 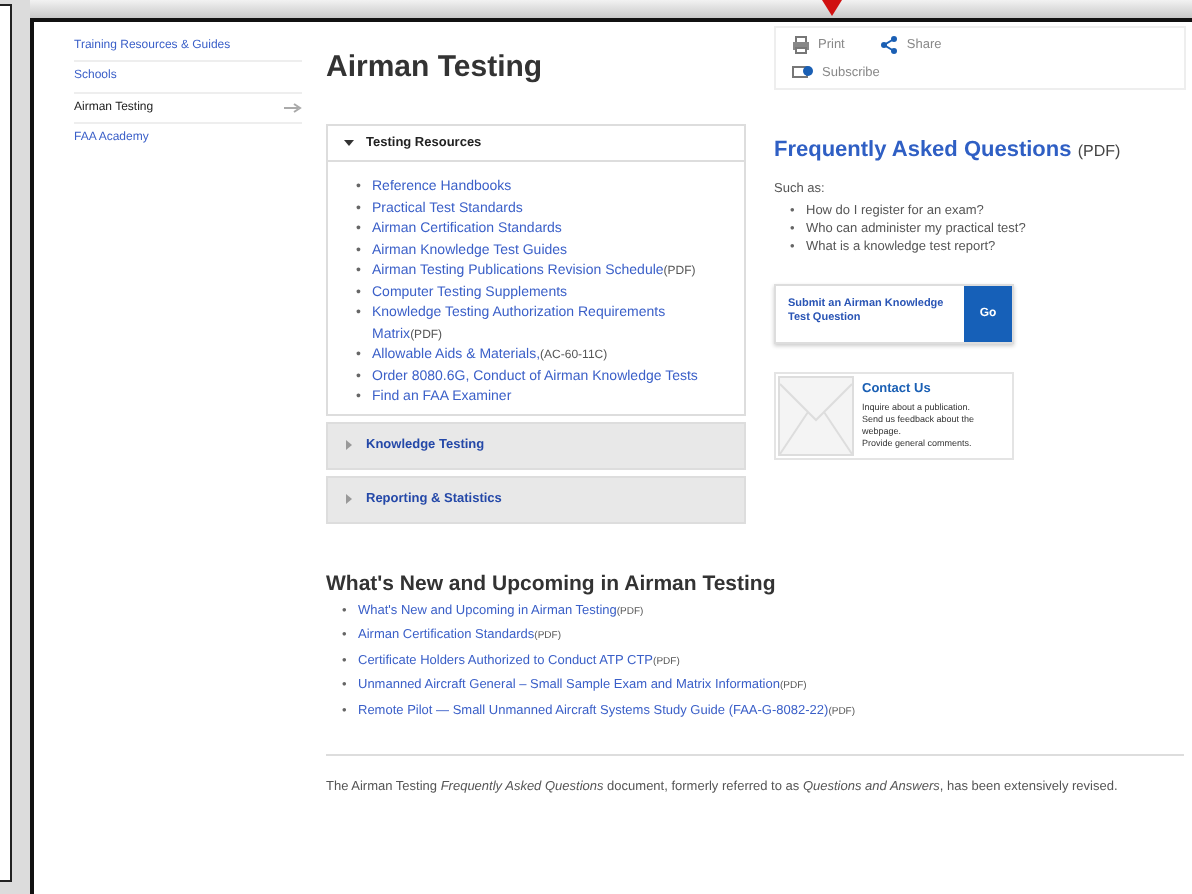 What do you see at coordinates (816, 416) in the screenshot?
I see `envelope-icon` at bounding box center [816, 416].